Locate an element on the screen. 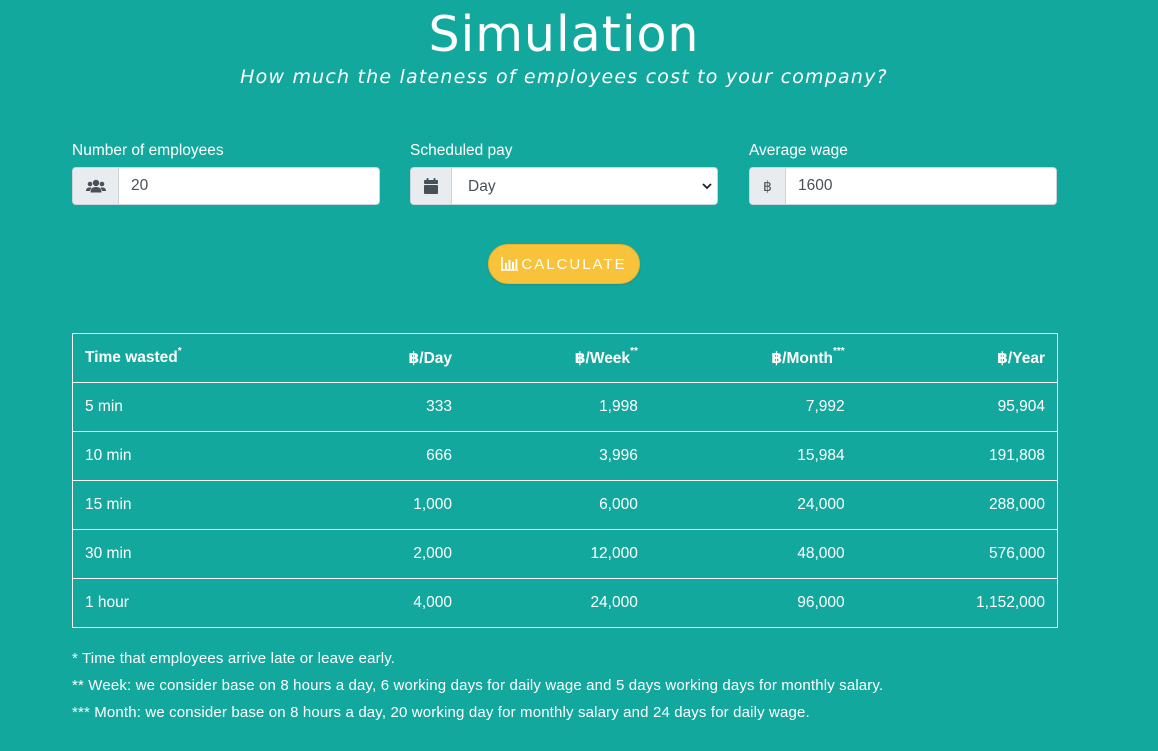 This screenshot has height=751, width=1158. cell-day: 1,000 is located at coordinates (371, 505).